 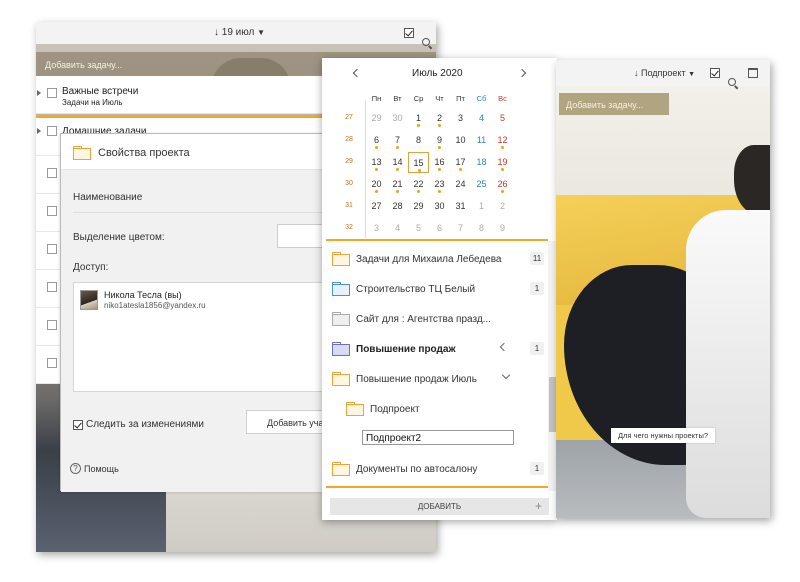 What do you see at coordinates (439, 184) in the screenshot?
I see `calendar-day: 23` at bounding box center [439, 184].